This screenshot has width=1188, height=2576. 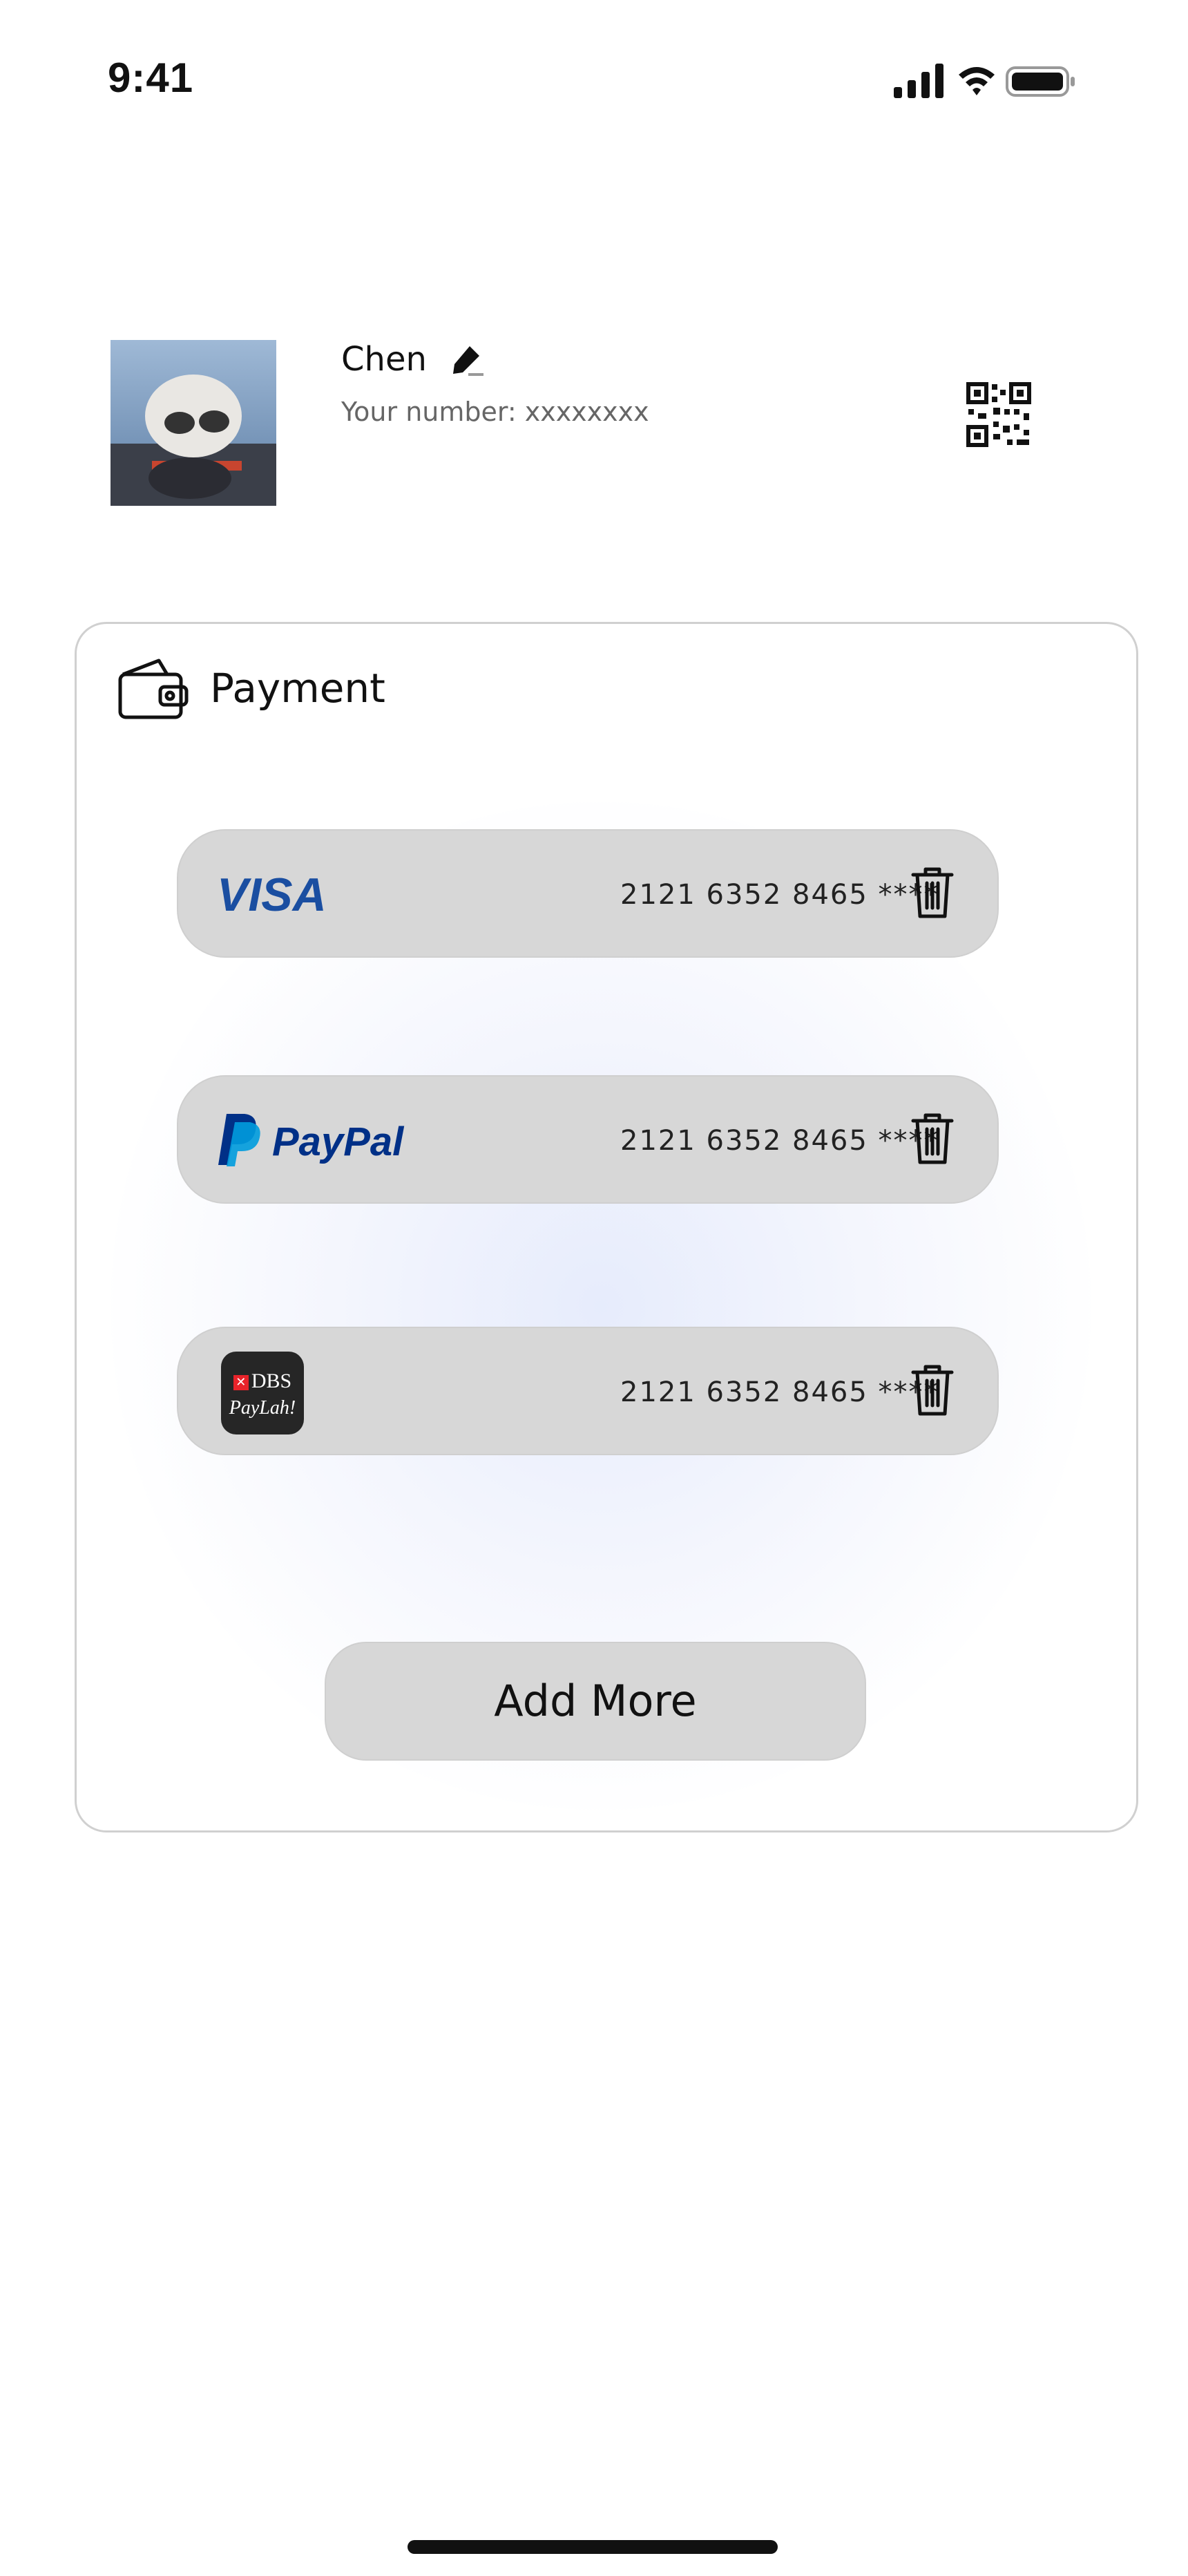 I want to click on paypal-logo: PayPal, so click(x=311, y=1140).